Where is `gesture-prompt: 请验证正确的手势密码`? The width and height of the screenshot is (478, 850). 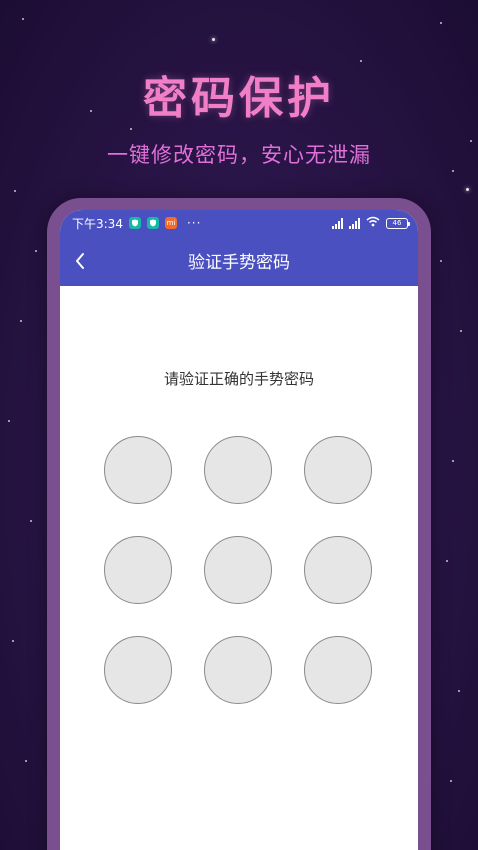
gesture-prompt: 请验证正确的手势密码 is located at coordinates (238, 379).